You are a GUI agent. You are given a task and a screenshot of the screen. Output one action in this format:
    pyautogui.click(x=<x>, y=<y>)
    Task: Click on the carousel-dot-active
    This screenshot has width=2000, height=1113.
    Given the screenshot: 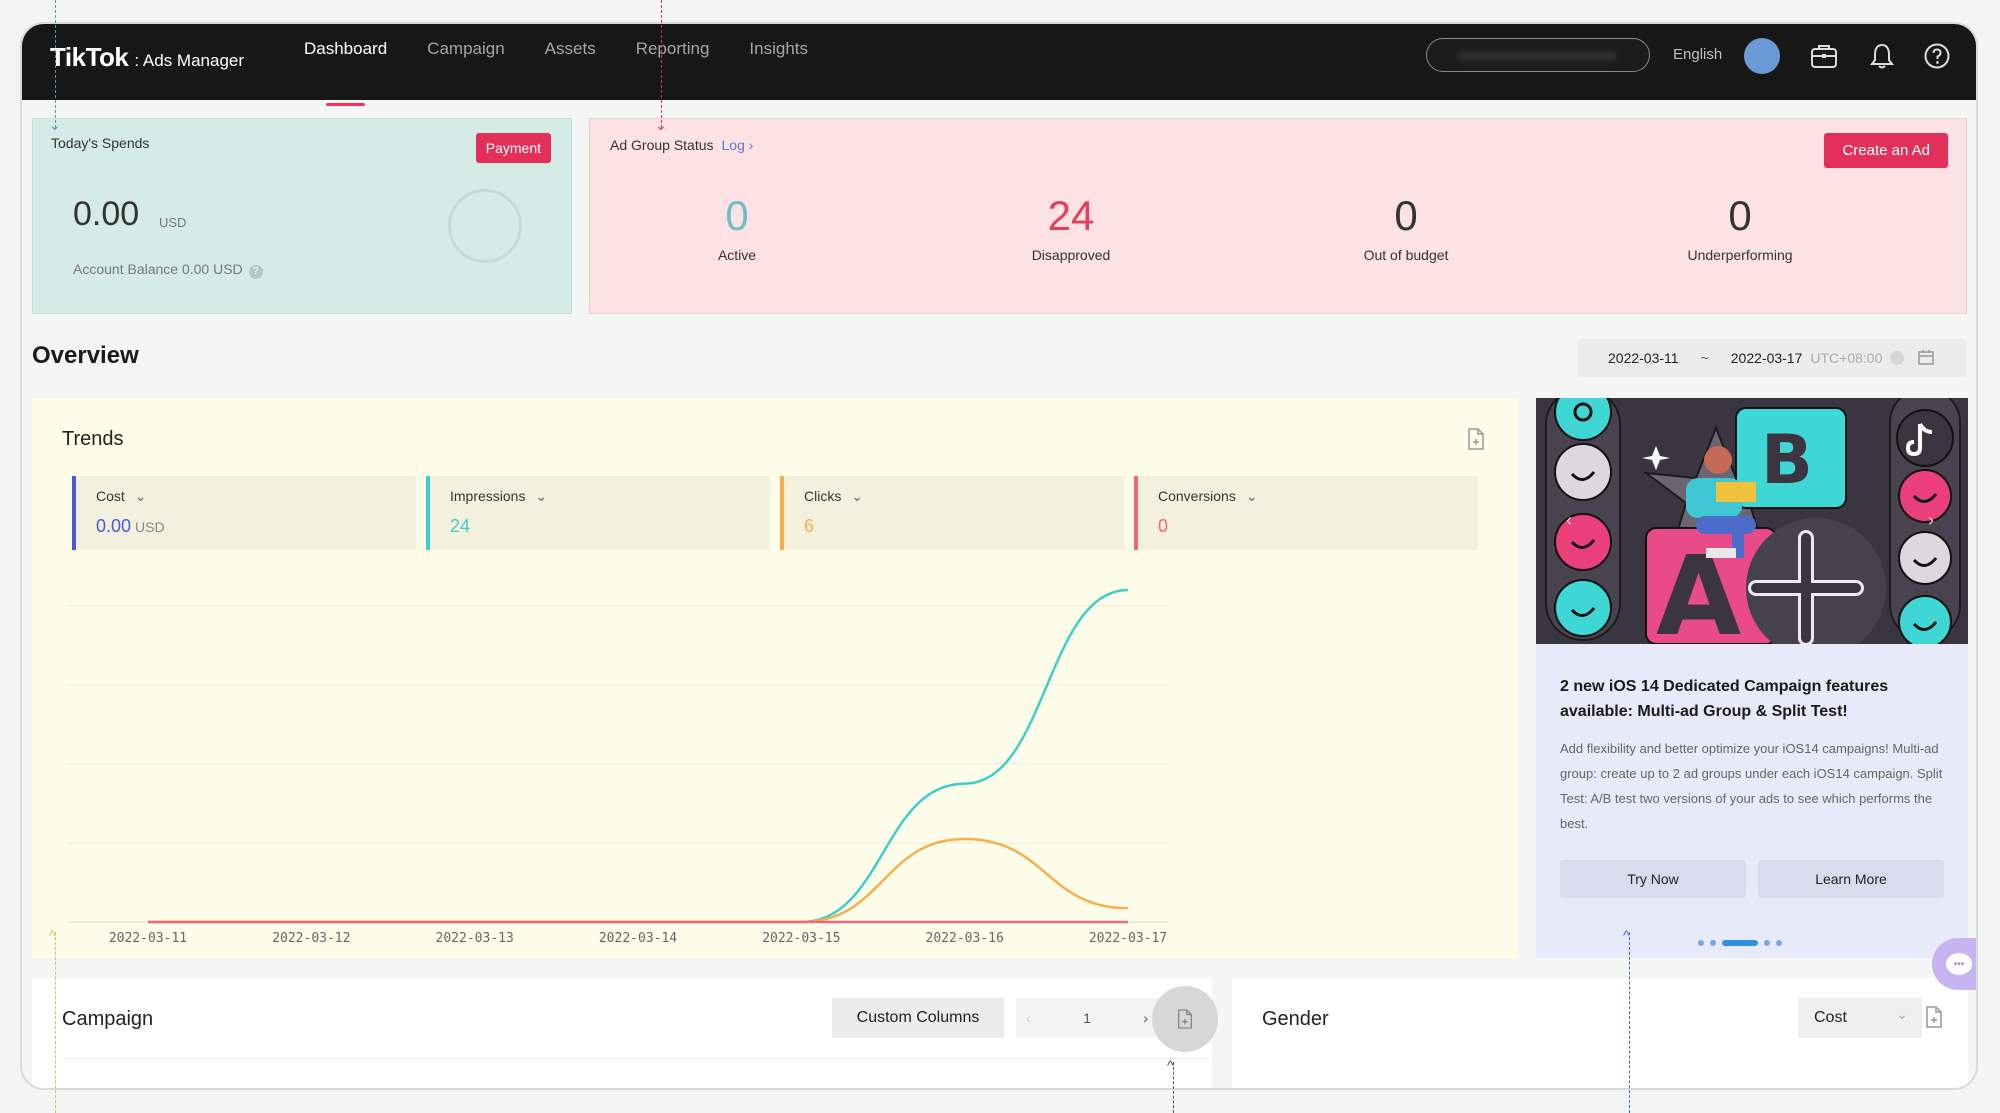 What is the action you would take?
    pyautogui.click(x=1740, y=943)
    